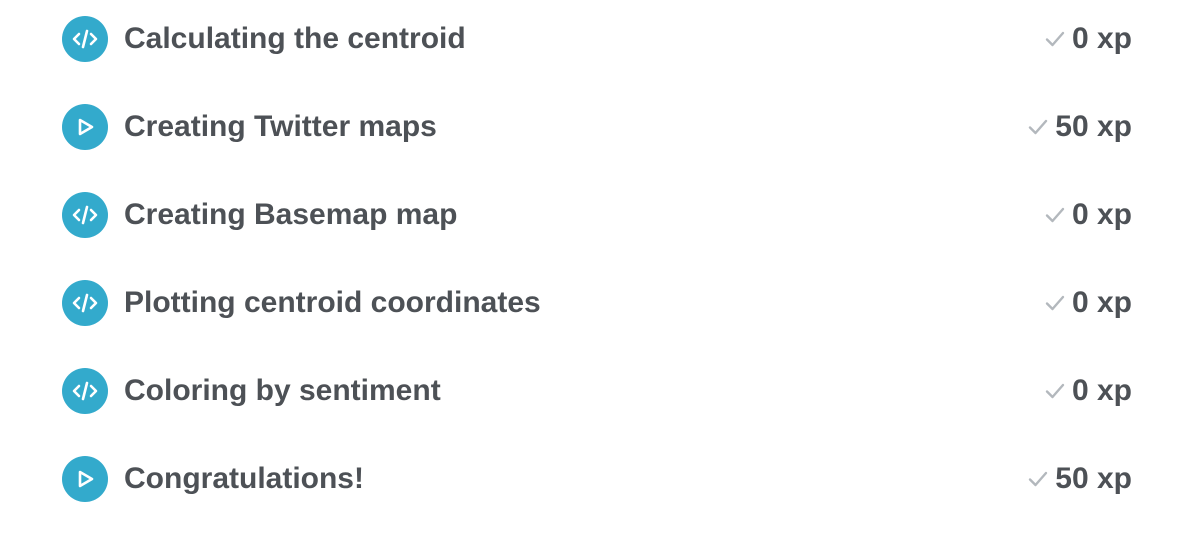 The height and width of the screenshot is (542, 1184). Describe the element at coordinates (332, 302) in the screenshot. I see `exercise-title: Plotting centroid coordinates` at that location.